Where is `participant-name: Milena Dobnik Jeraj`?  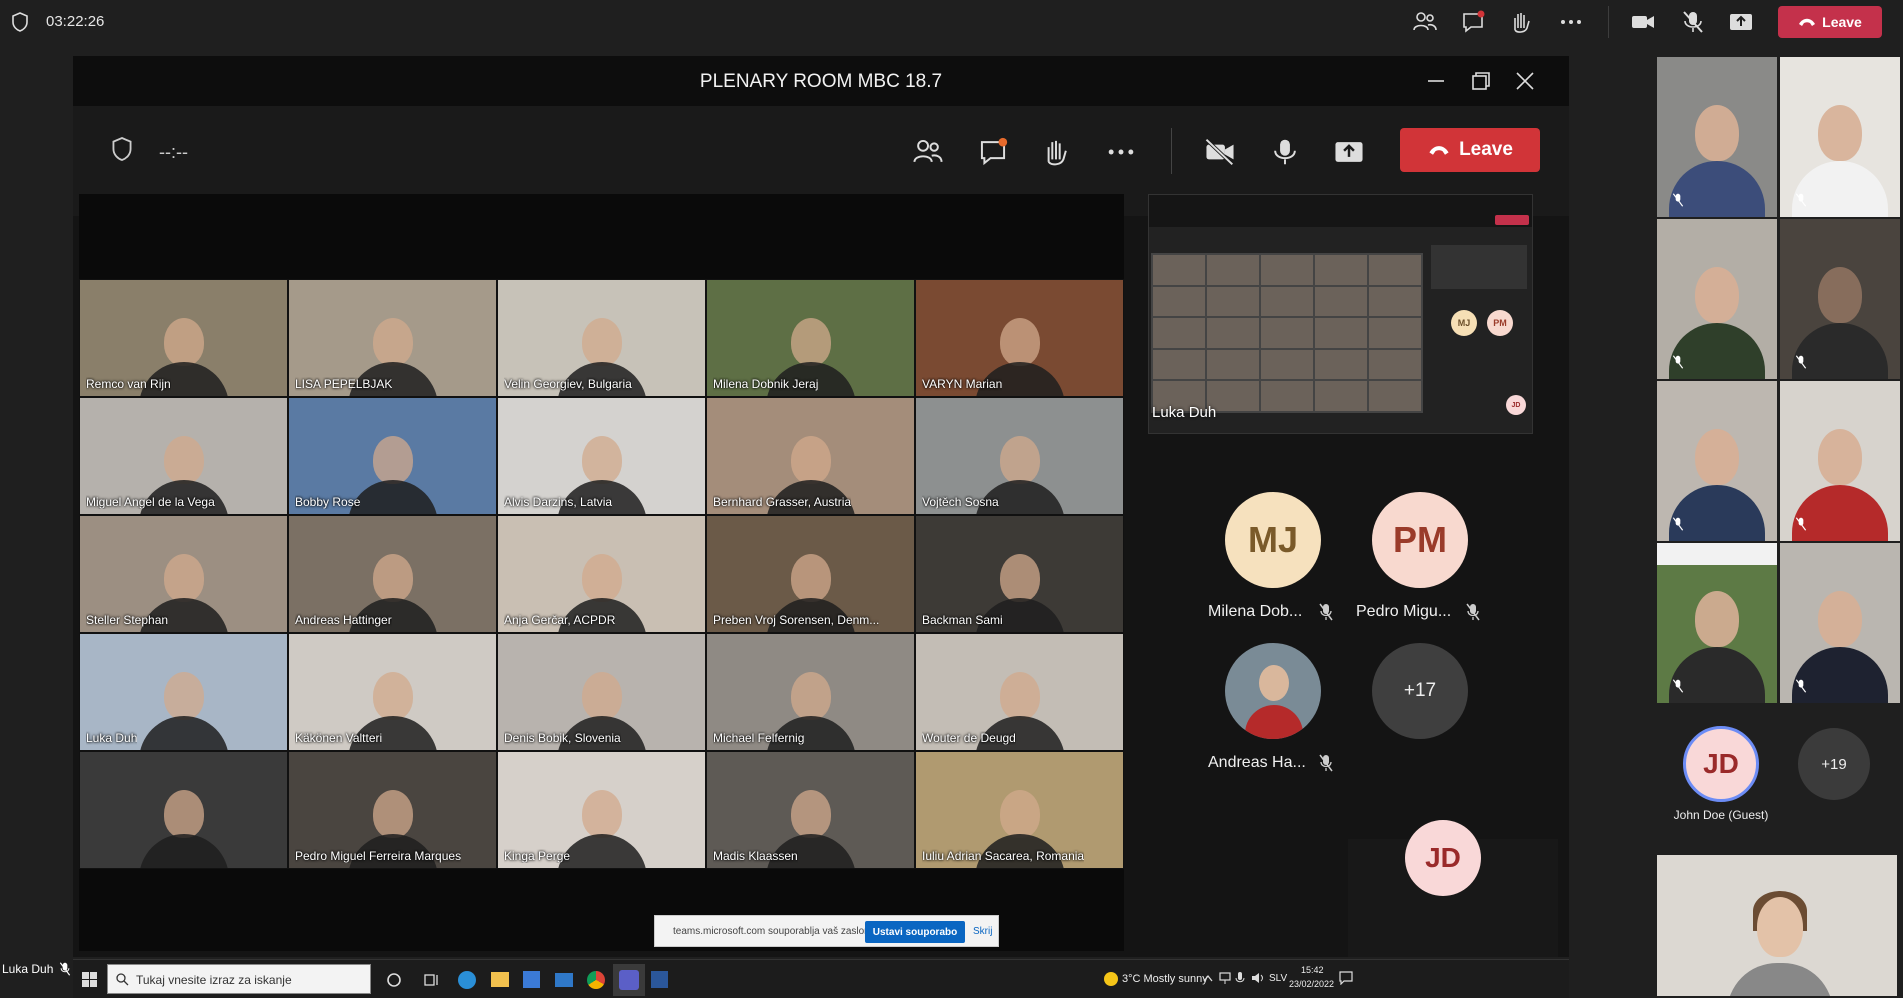 participant-name: Milena Dobnik Jeraj is located at coordinates (766, 384).